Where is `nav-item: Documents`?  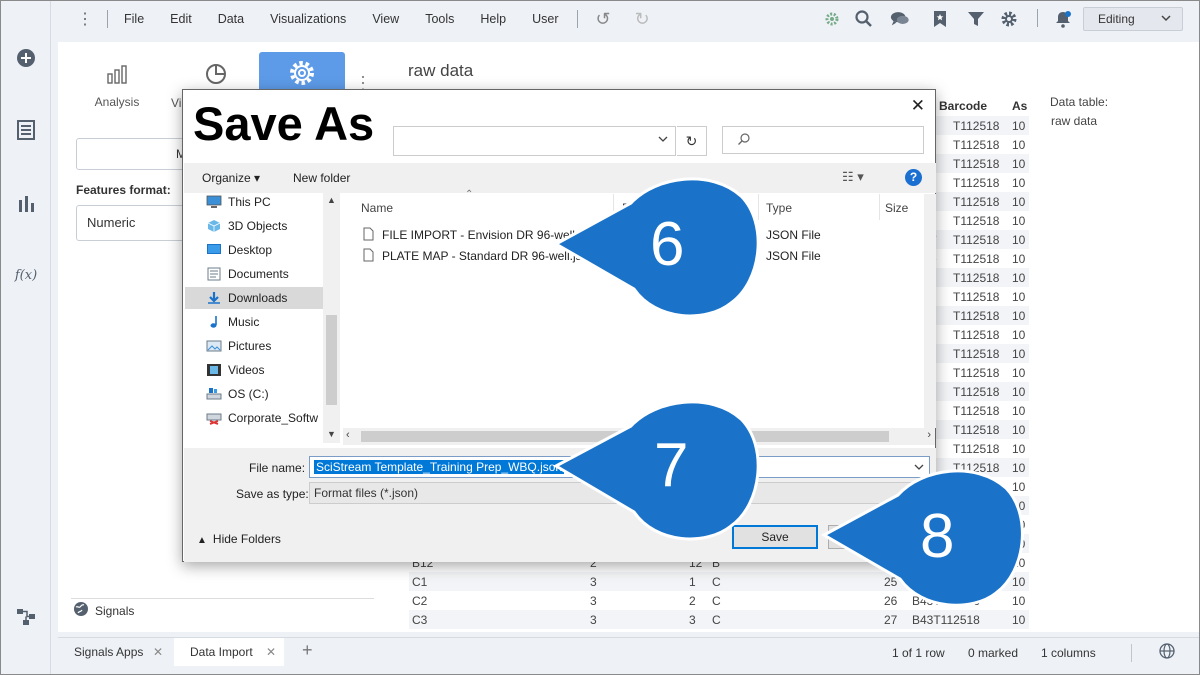
nav-item: Documents is located at coordinates (271, 274).